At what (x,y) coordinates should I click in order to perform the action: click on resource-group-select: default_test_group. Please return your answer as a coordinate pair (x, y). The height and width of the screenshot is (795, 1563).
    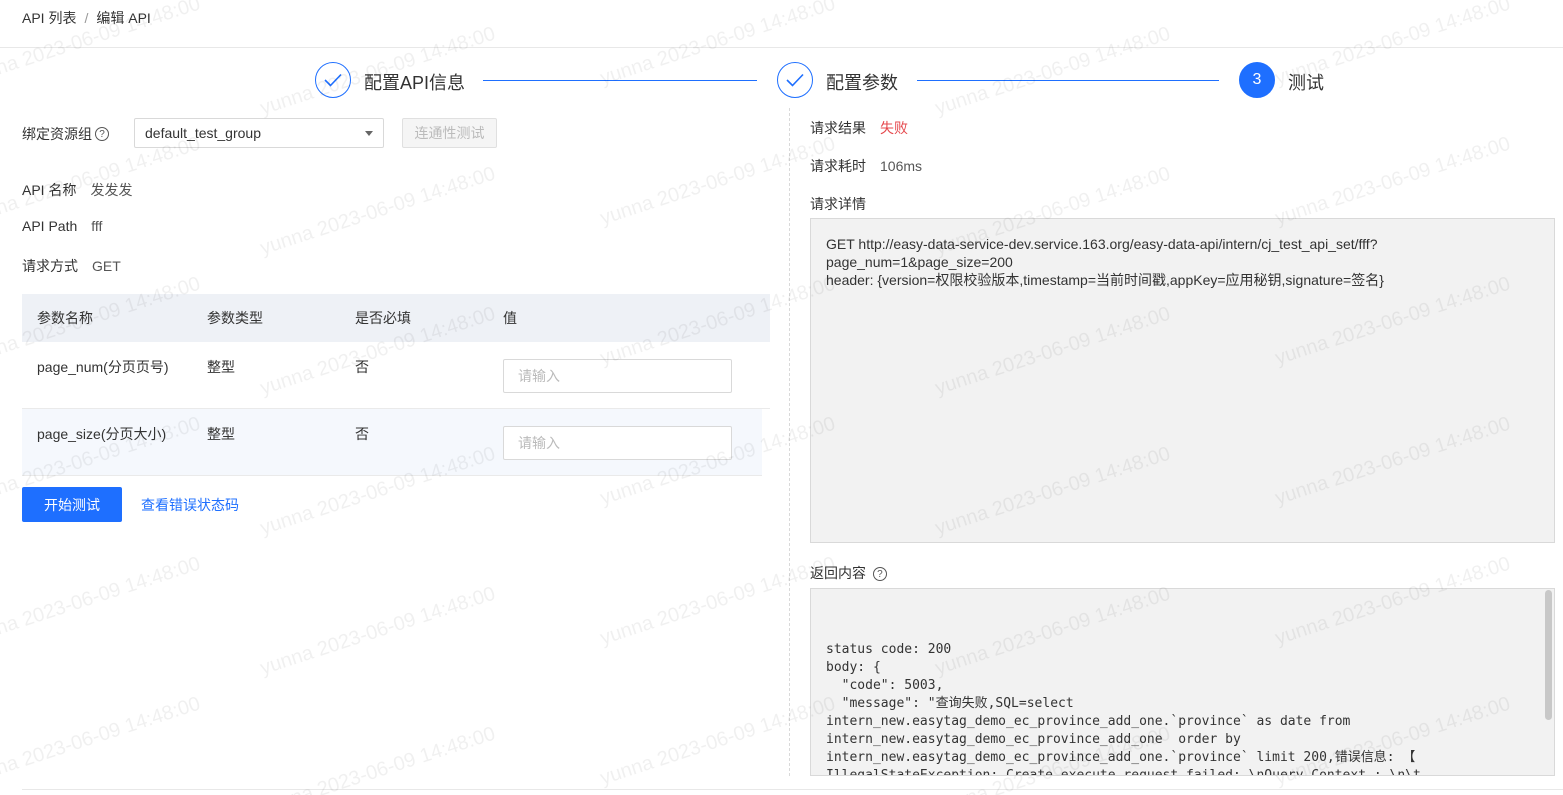
    Looking at the image, I should click on (259, 133).